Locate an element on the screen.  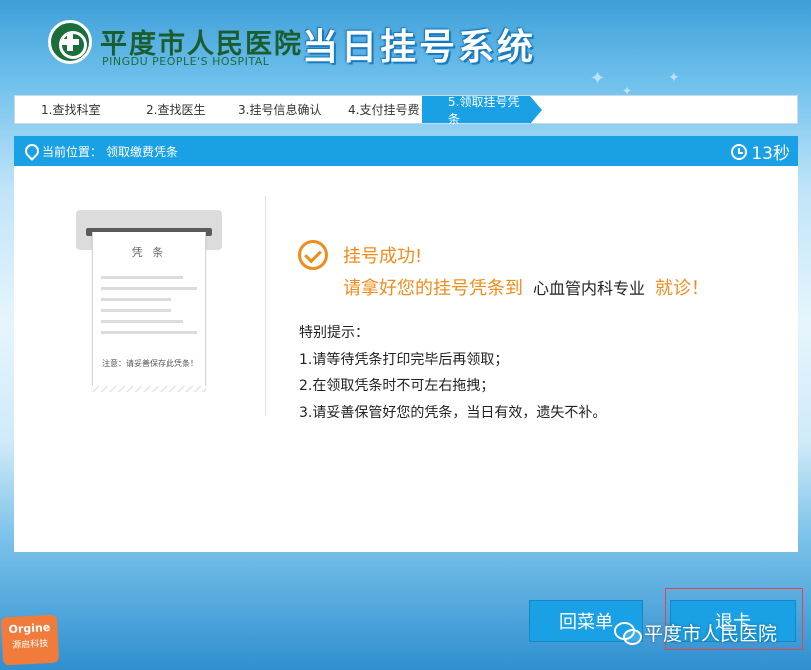
step-find-department: 1.查找科室 is located at coordinates (71, 110).